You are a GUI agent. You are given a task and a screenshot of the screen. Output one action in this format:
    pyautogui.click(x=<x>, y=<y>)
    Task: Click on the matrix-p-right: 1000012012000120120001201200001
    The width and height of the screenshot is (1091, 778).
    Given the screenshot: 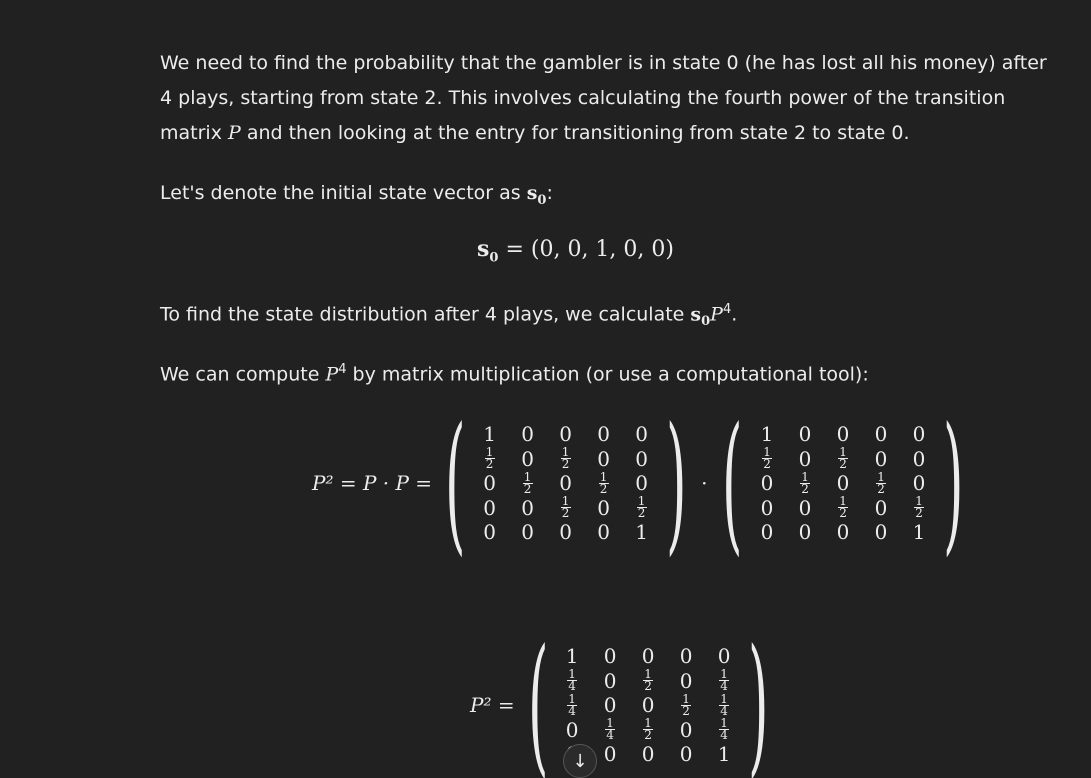 What is the action you would take?
    pyautogui.click(x=843, y=483)
    